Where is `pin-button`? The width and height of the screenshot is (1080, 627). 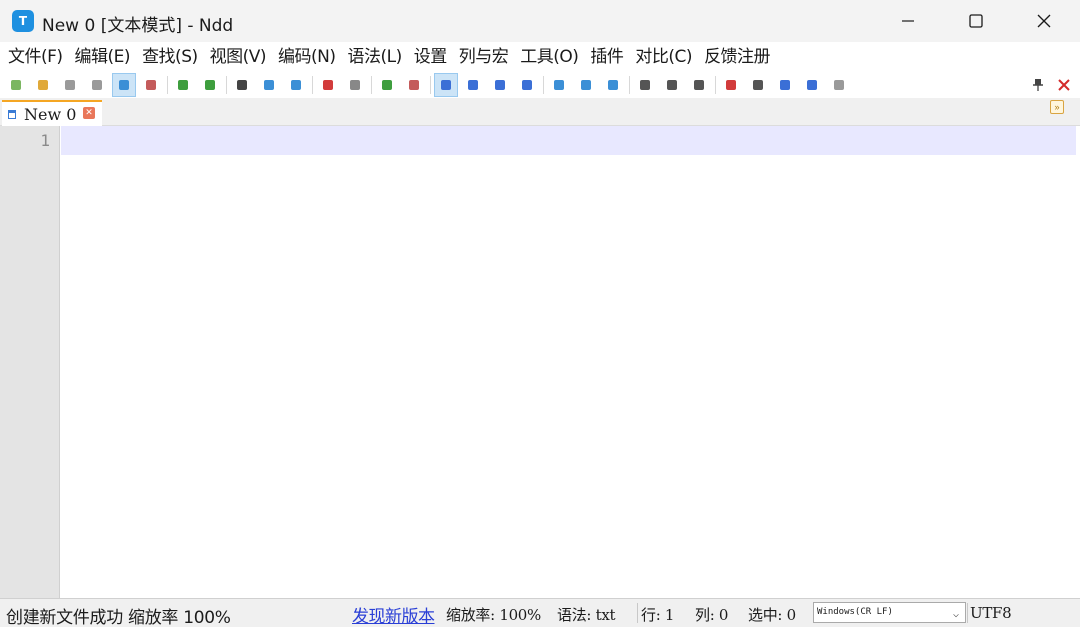 pin-button is located at coordinates (1038, 85).